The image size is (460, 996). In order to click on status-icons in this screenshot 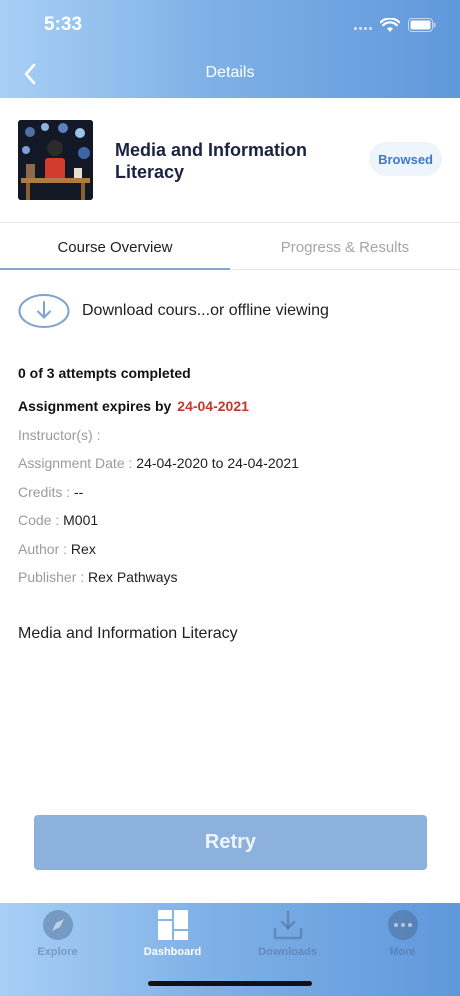, I will do `click(395, 25)`.